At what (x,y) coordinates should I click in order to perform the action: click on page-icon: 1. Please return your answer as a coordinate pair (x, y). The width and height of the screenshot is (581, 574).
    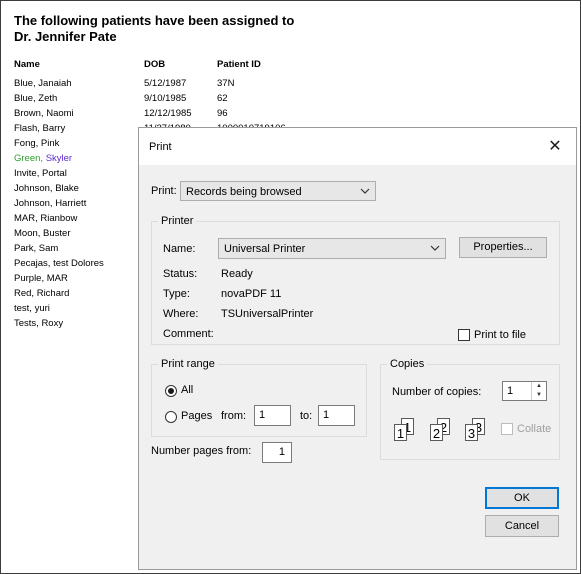
    Looking at the image, I should click on (400, 432).